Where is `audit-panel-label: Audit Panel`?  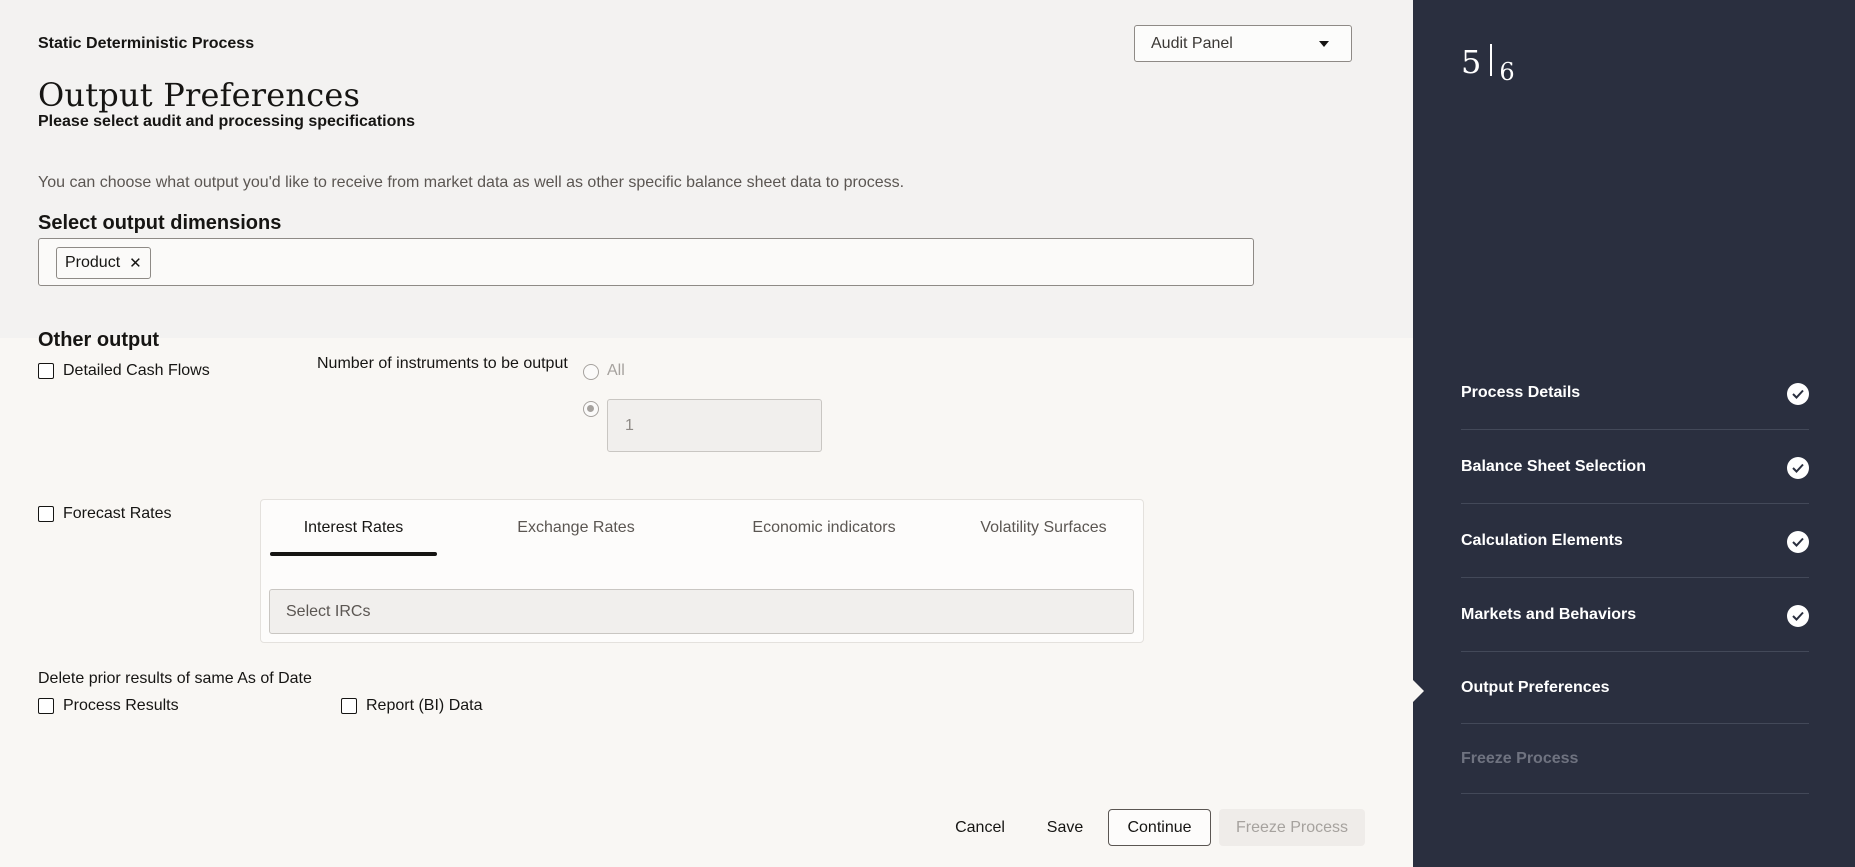 audit-panel-label: Audit Panel is located at coordinates (1192, 43).